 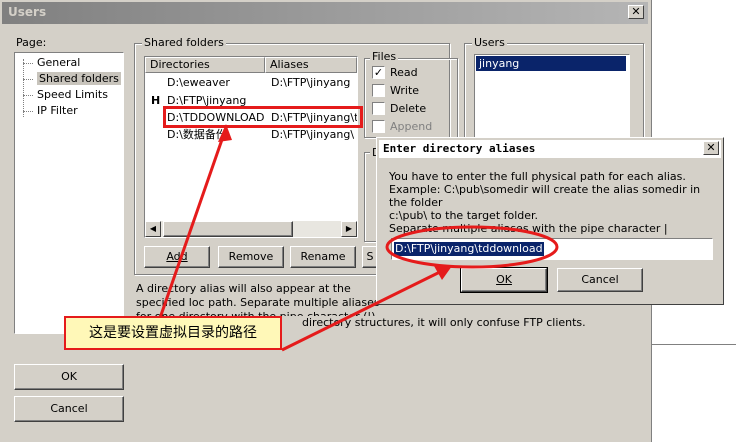 What do you see at coordinates (173, 333) in the screenshot?
I see `annotation-callout: 这是要设置虚拟目录的路径` at bounding box center [173, 333].